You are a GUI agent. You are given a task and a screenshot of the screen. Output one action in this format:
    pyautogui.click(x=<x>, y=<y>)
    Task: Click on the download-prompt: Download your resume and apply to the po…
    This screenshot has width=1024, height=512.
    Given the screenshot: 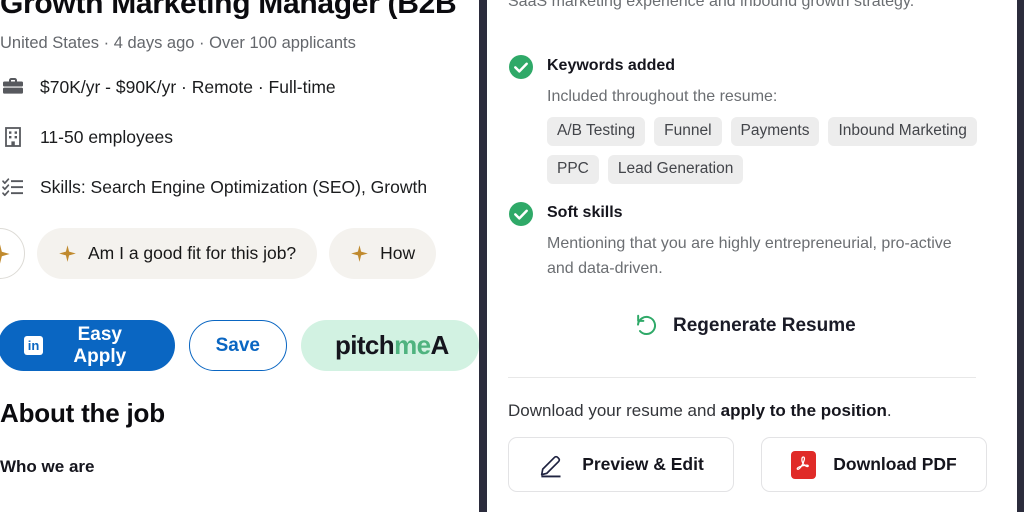 What is the action you would take?
    pyautogui.click(x=700, y=411)
    